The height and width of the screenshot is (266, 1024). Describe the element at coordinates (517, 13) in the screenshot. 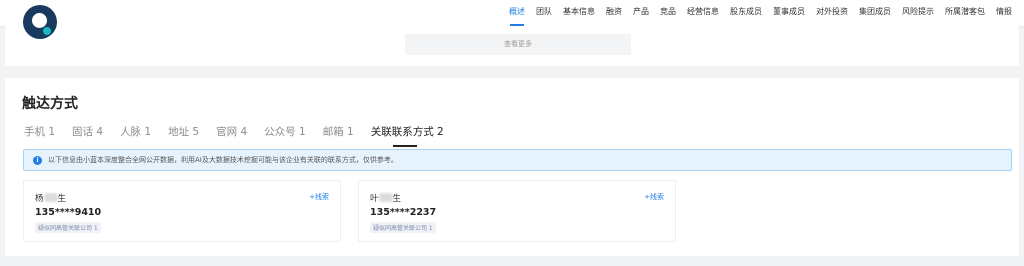

I see `nav-overview: 概述` at that location.